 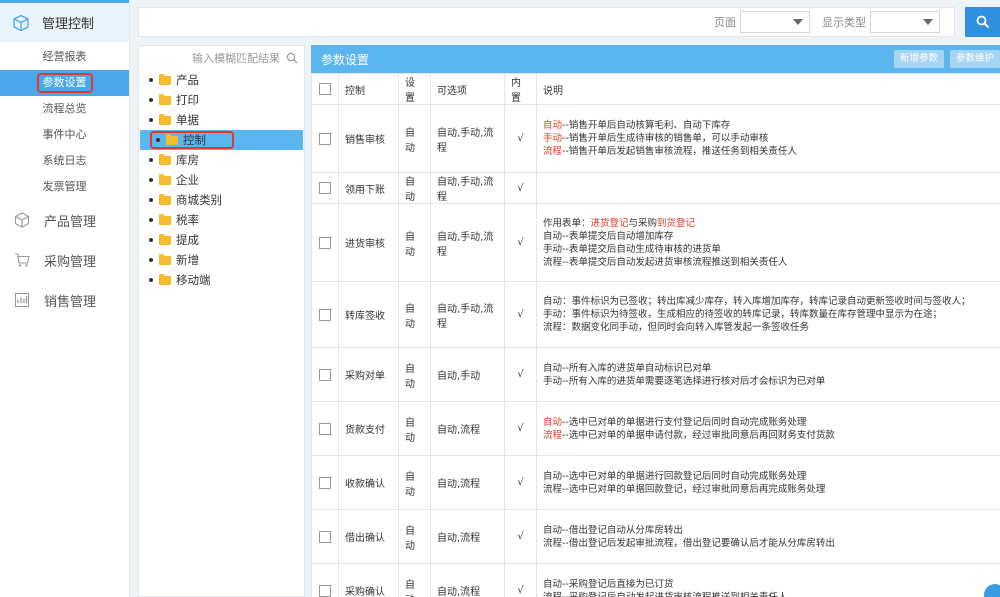 I want to click on col-header-setting: 设置, so click(x=414, y=89).